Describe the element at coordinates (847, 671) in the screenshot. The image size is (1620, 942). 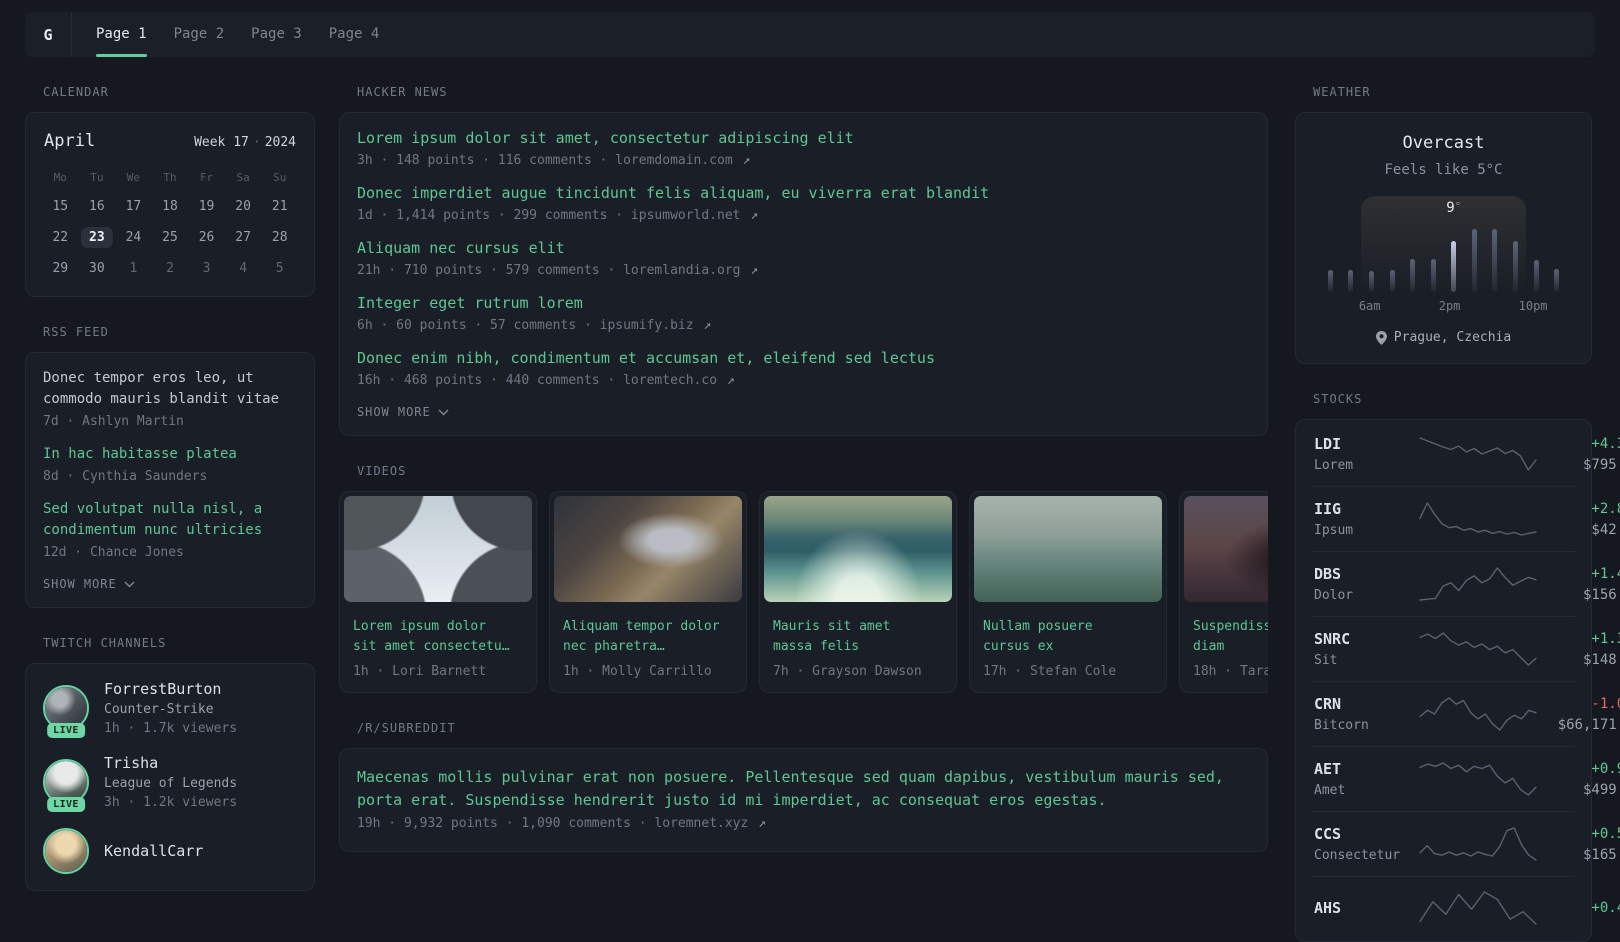
I see `video-meta: 7h · Grayson Dawson` at that location.